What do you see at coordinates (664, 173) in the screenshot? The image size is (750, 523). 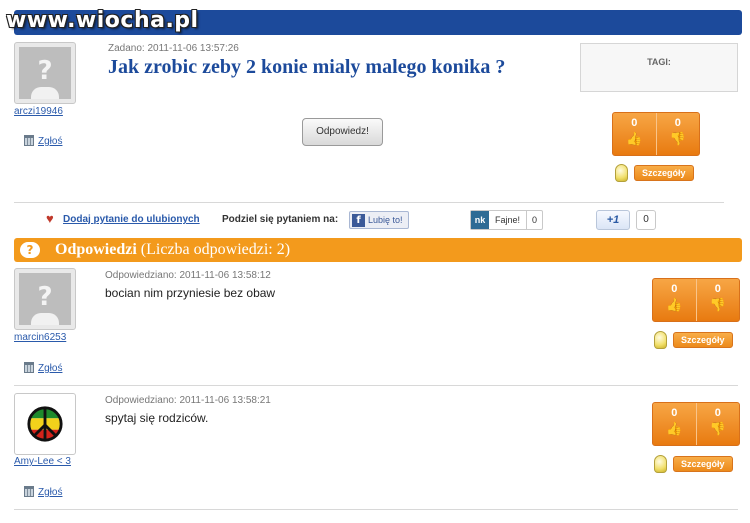 I see `question-details-button: Szczegóły` at bounding box center [664, 173].